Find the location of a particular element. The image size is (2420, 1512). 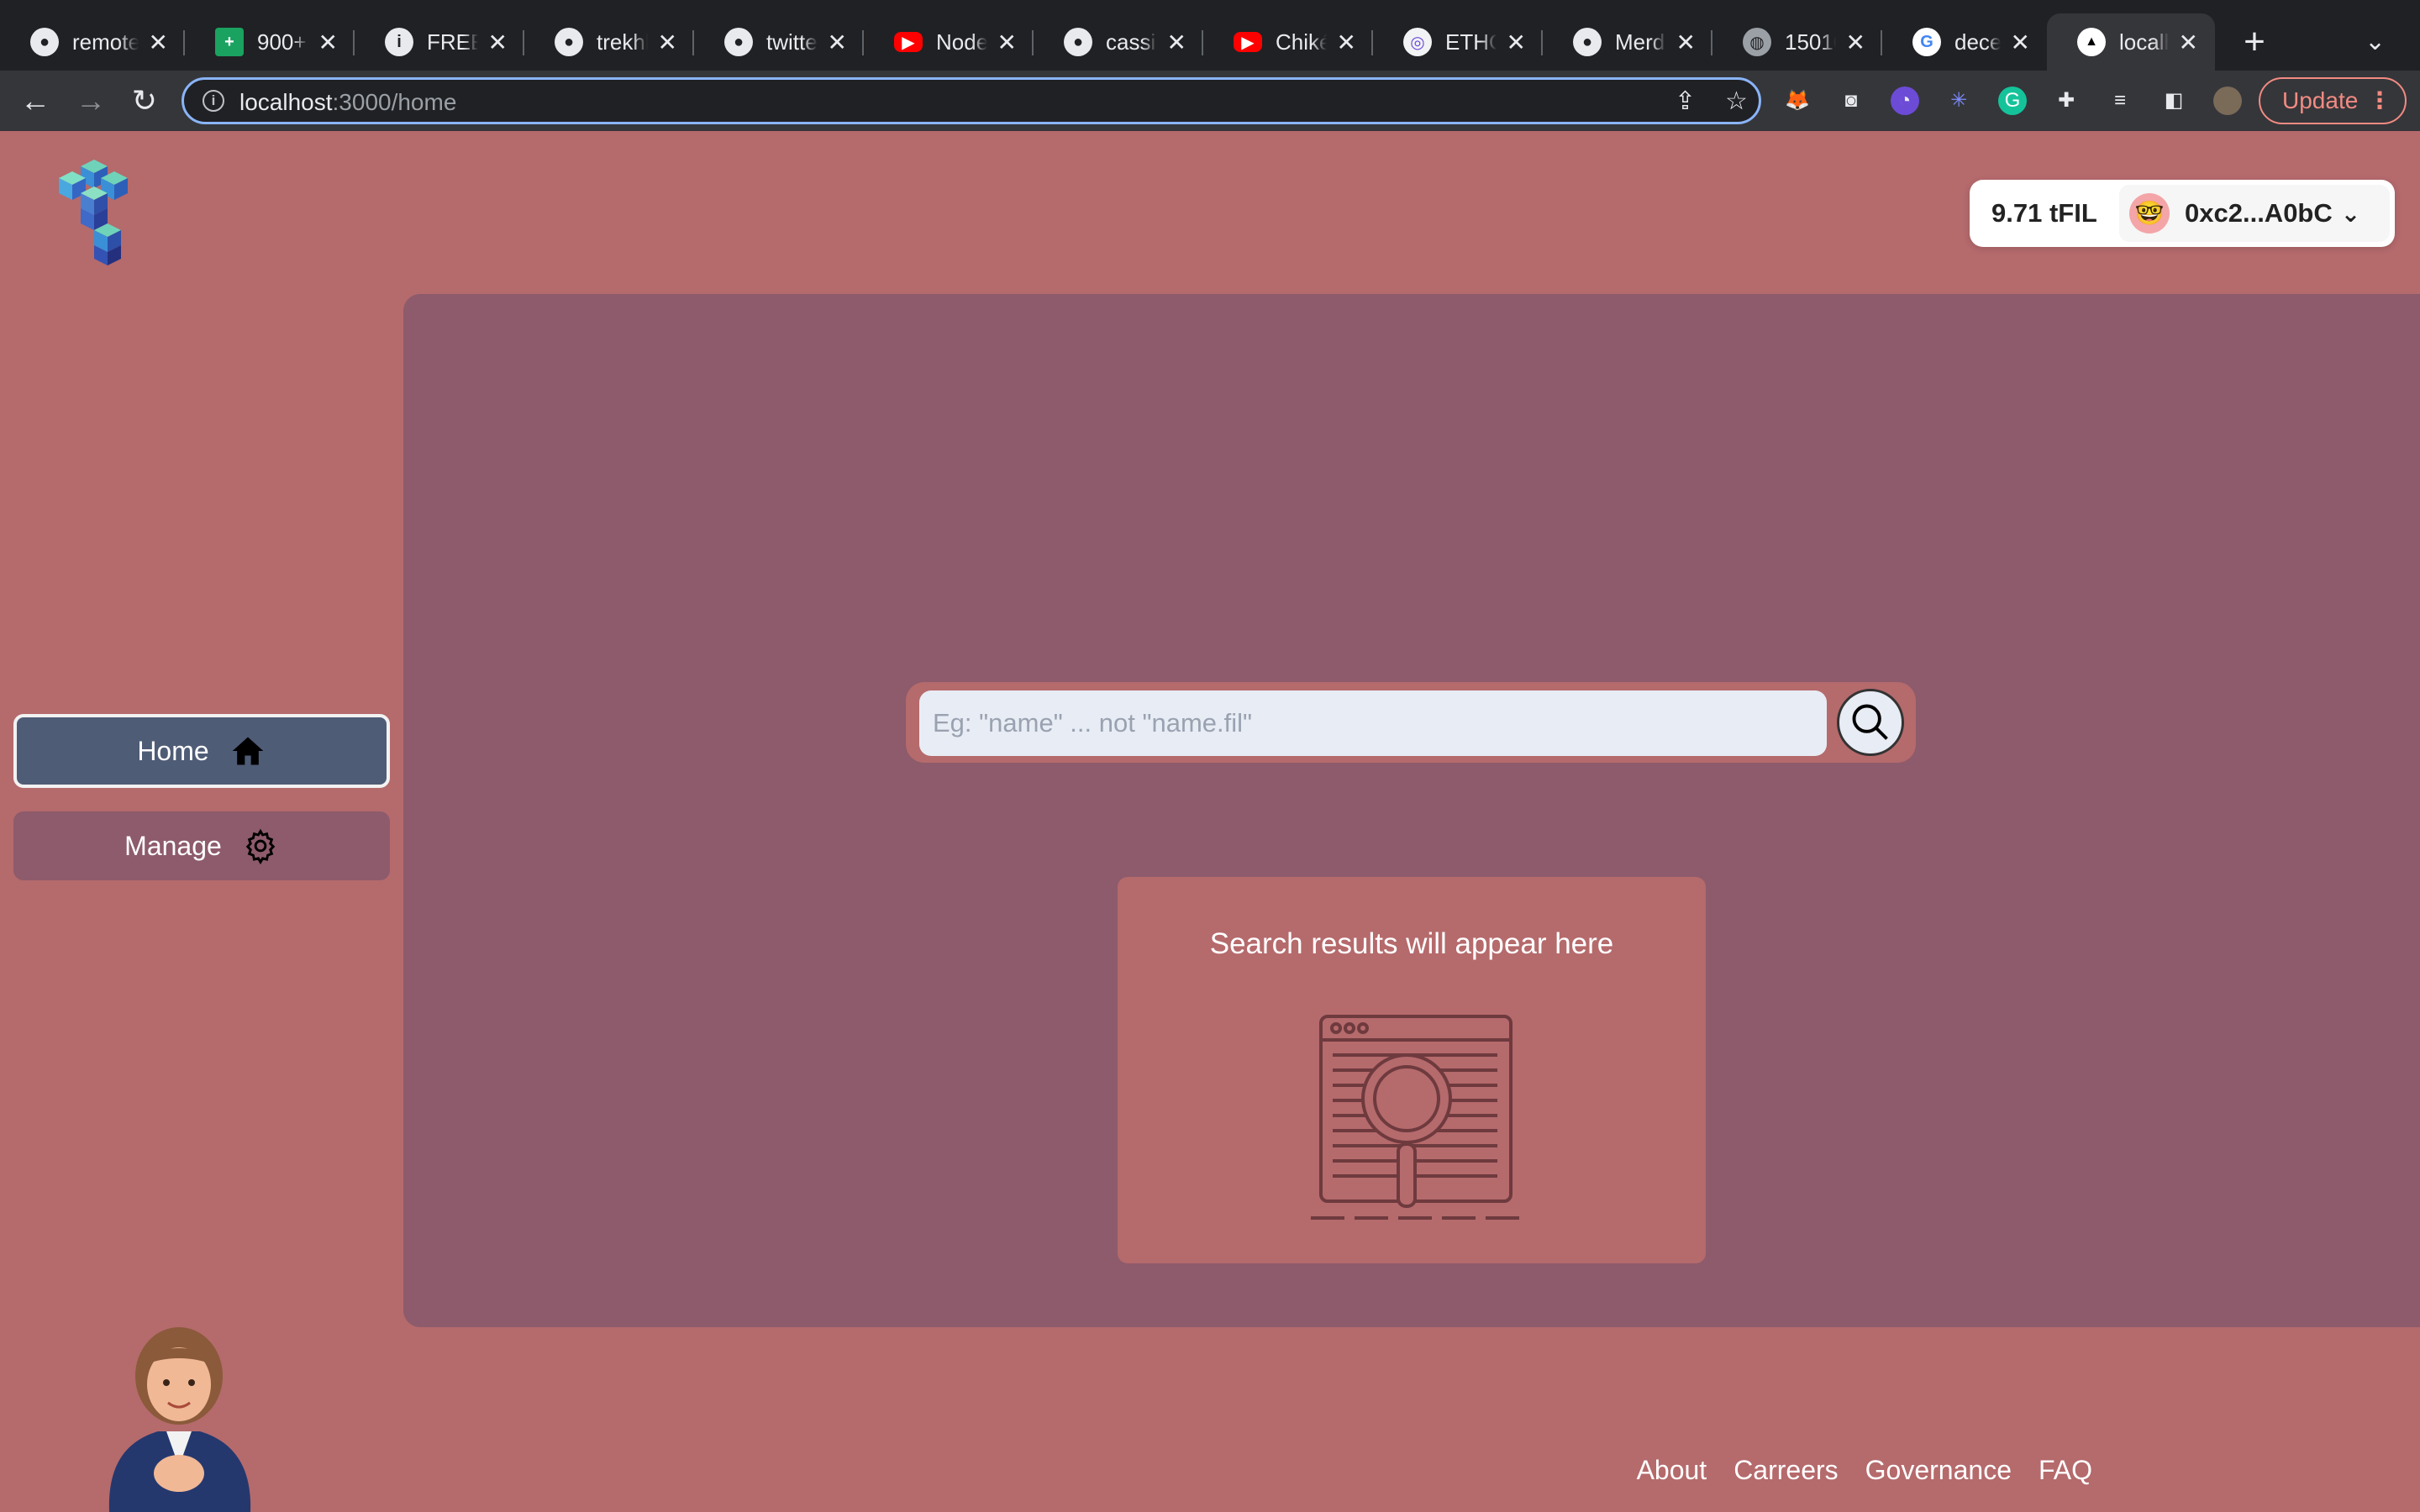

reload-icon: ↻ is located at coordinates (144, 100).